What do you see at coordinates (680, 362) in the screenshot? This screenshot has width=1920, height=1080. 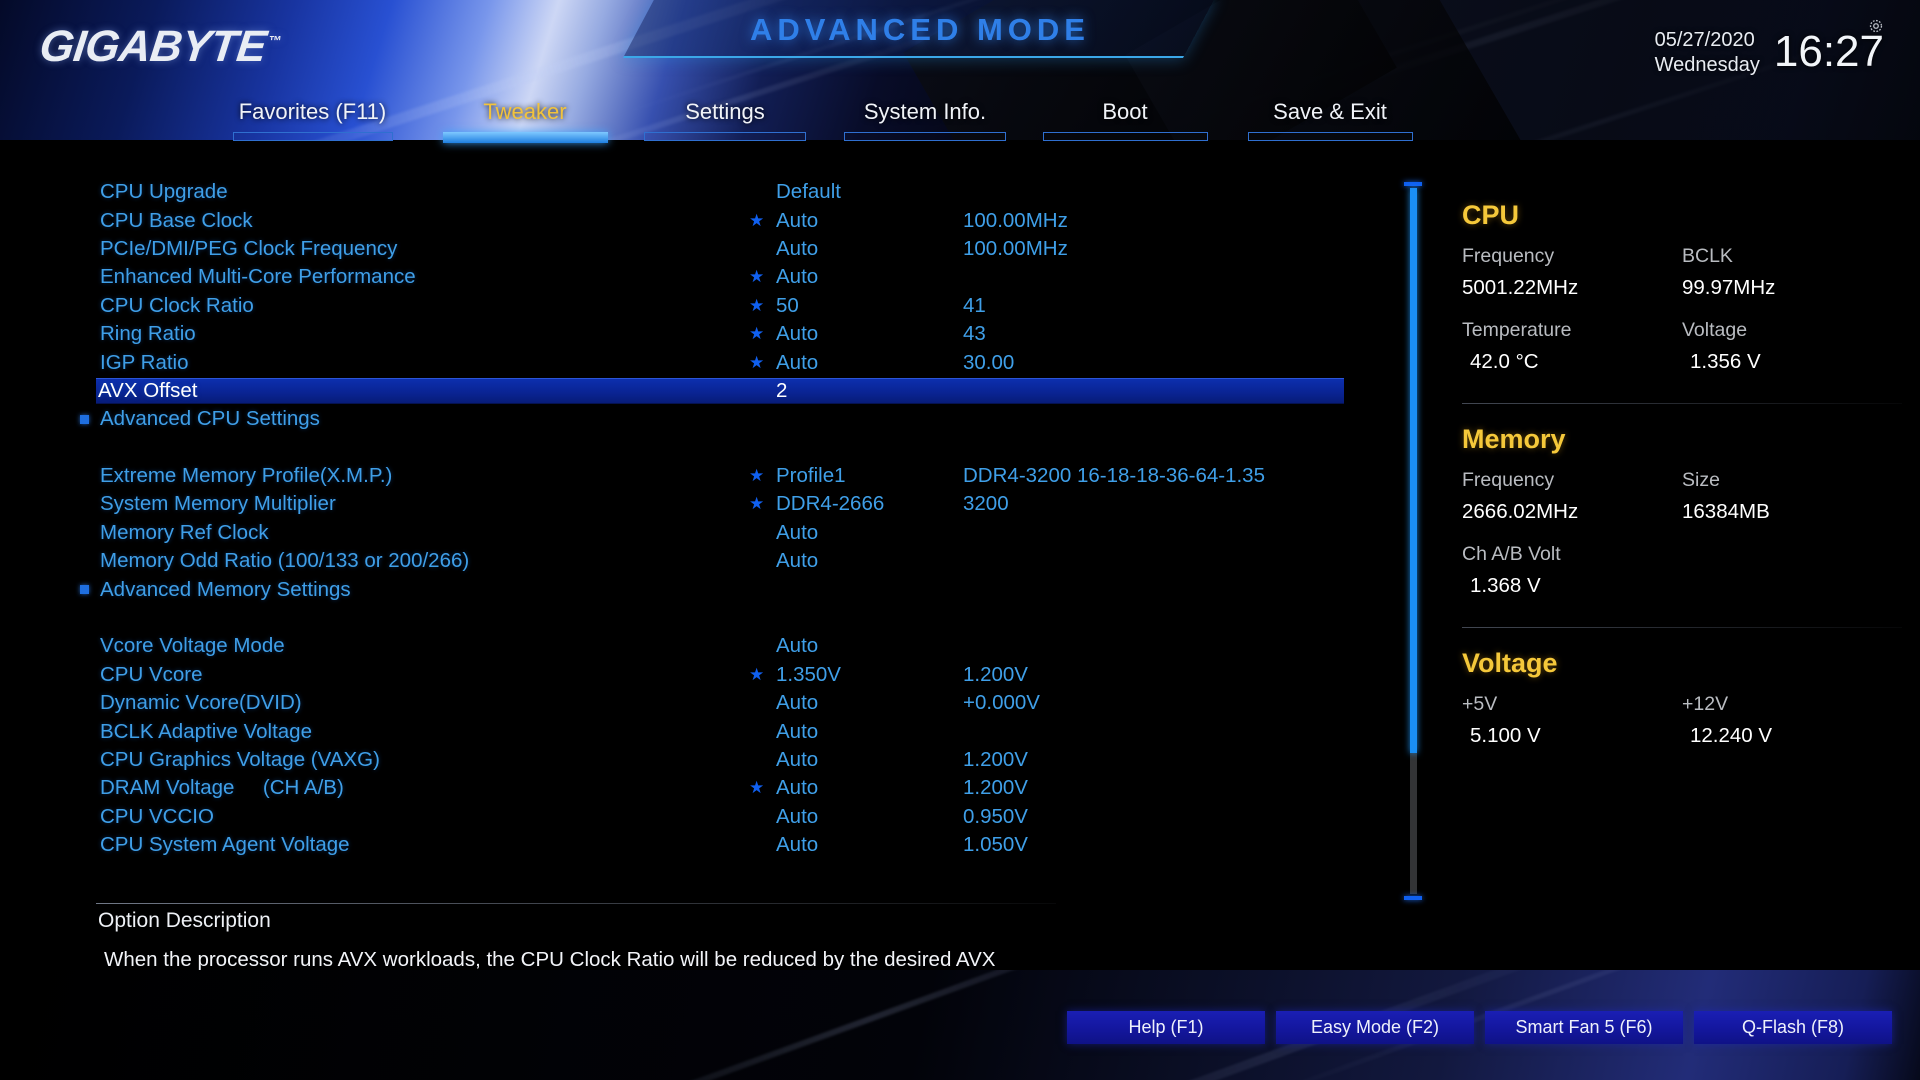 I see `settings-row: IGP Ratio ★ Auto 30.00` at bounding box center [680, 362].